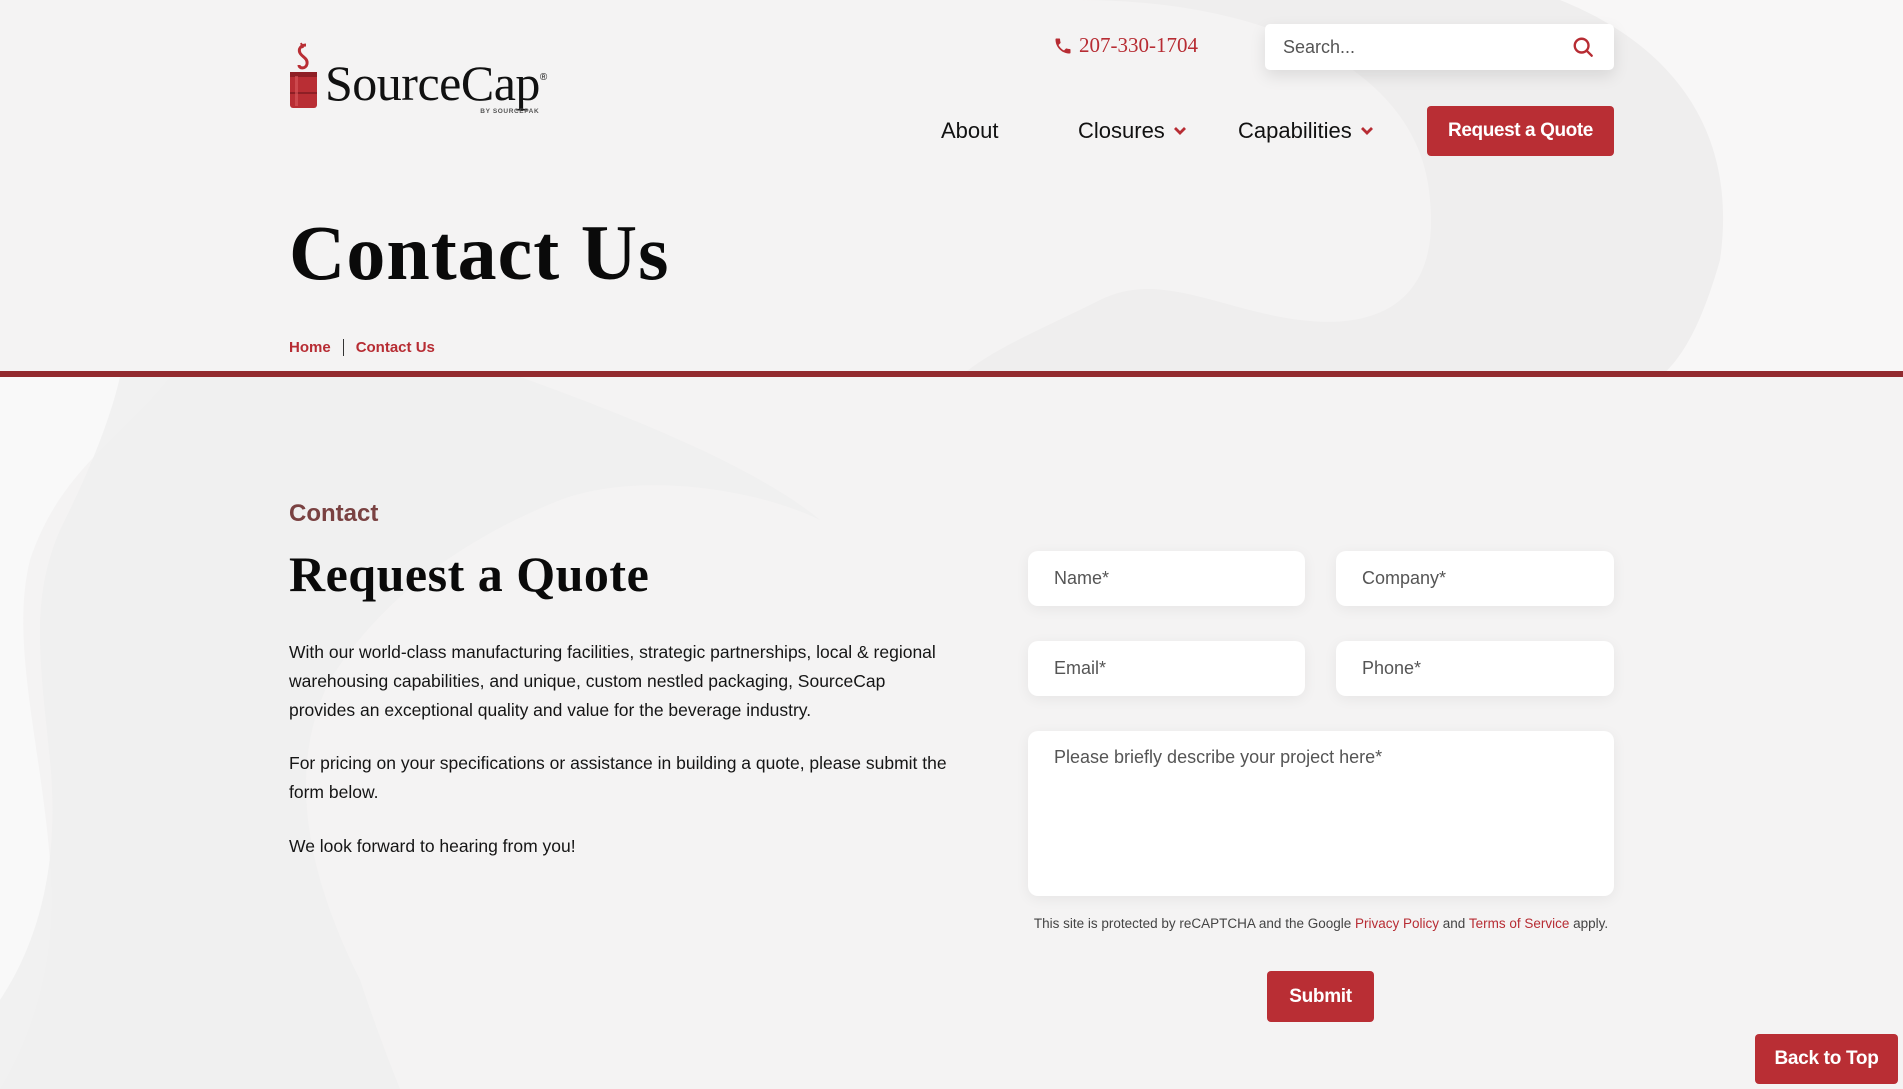 This screenshot has width=1903, height=1089. I want to click on recaptcha-middle: and, so click(1454, 923).